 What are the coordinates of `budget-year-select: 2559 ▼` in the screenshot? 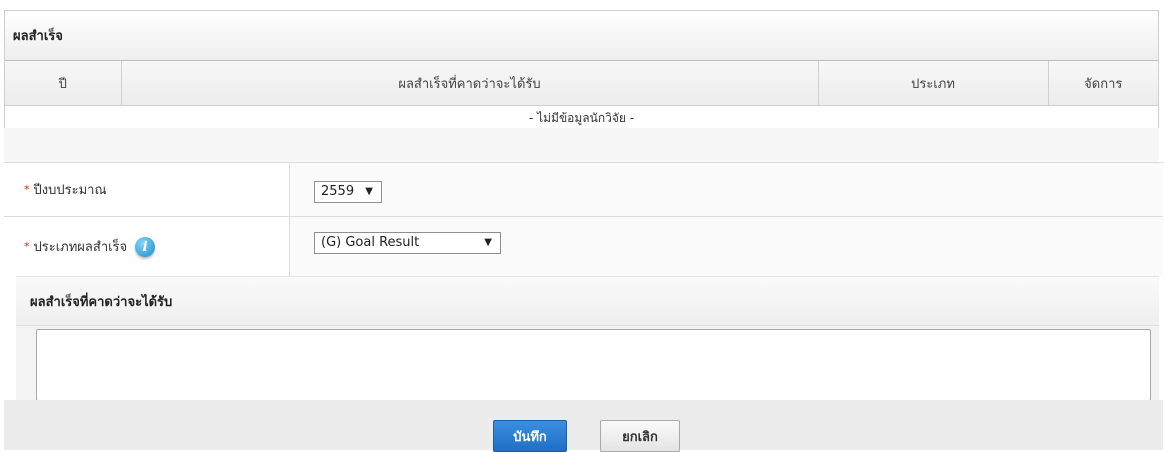 It's located at (348, 191).